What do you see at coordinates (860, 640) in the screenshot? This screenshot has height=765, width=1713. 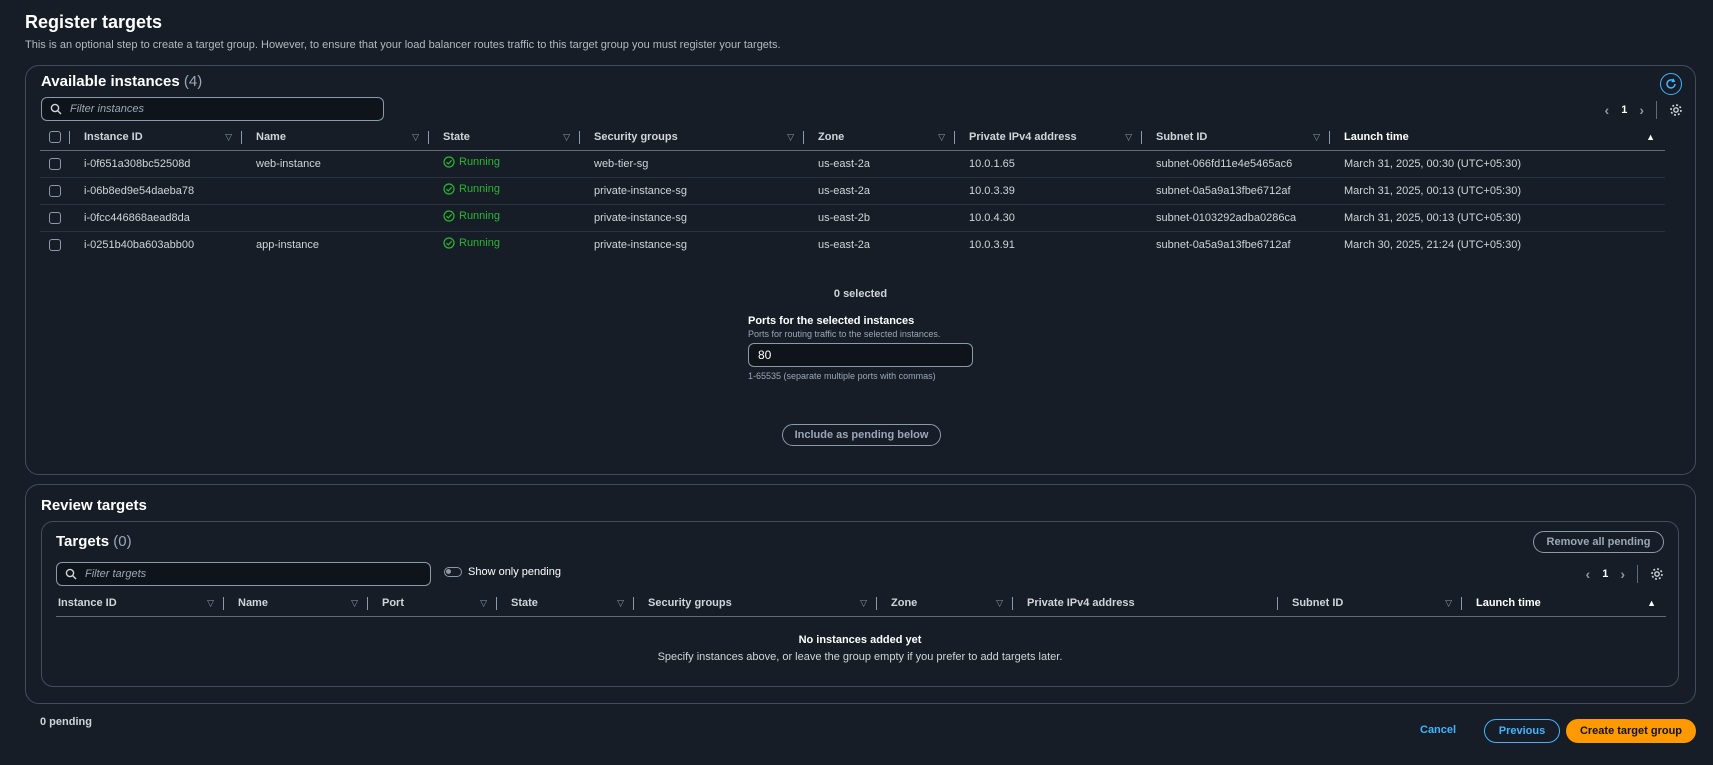 I see `empty-state-title: No instances added yet` at bounding box center [860, 640].